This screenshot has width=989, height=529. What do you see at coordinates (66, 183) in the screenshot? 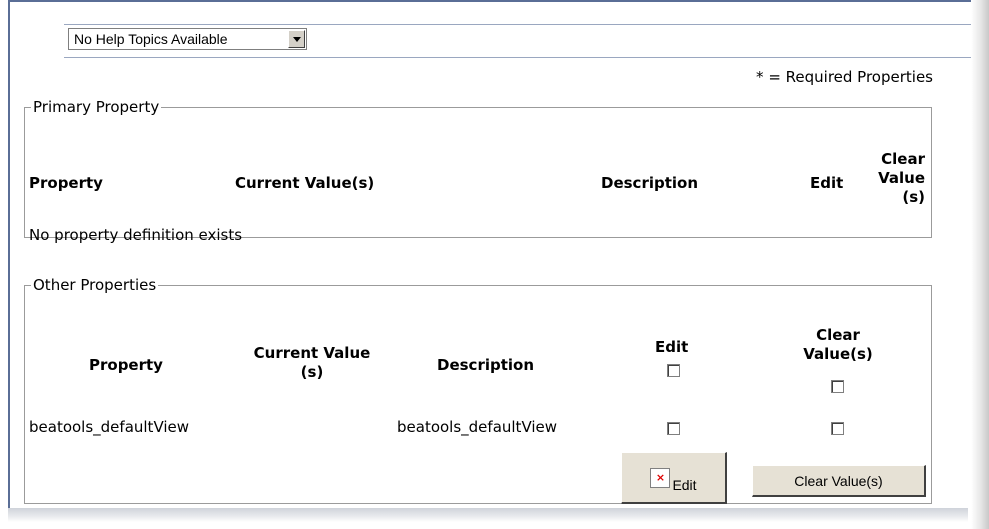
I see `primary-header-property: Property` at bounding box center [66, 183].